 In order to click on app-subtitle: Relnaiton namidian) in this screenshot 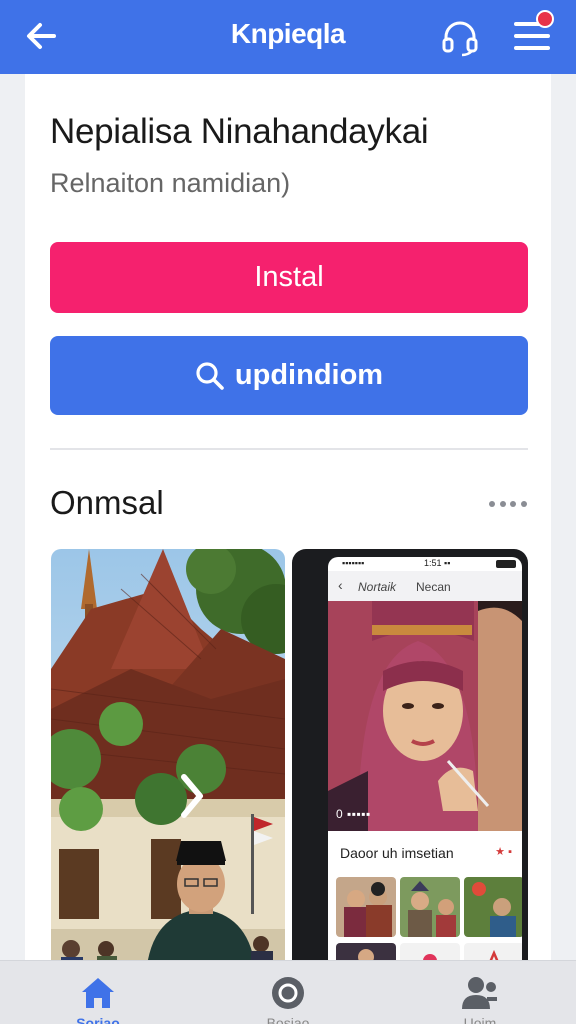, I will do `click(170, 183)`.